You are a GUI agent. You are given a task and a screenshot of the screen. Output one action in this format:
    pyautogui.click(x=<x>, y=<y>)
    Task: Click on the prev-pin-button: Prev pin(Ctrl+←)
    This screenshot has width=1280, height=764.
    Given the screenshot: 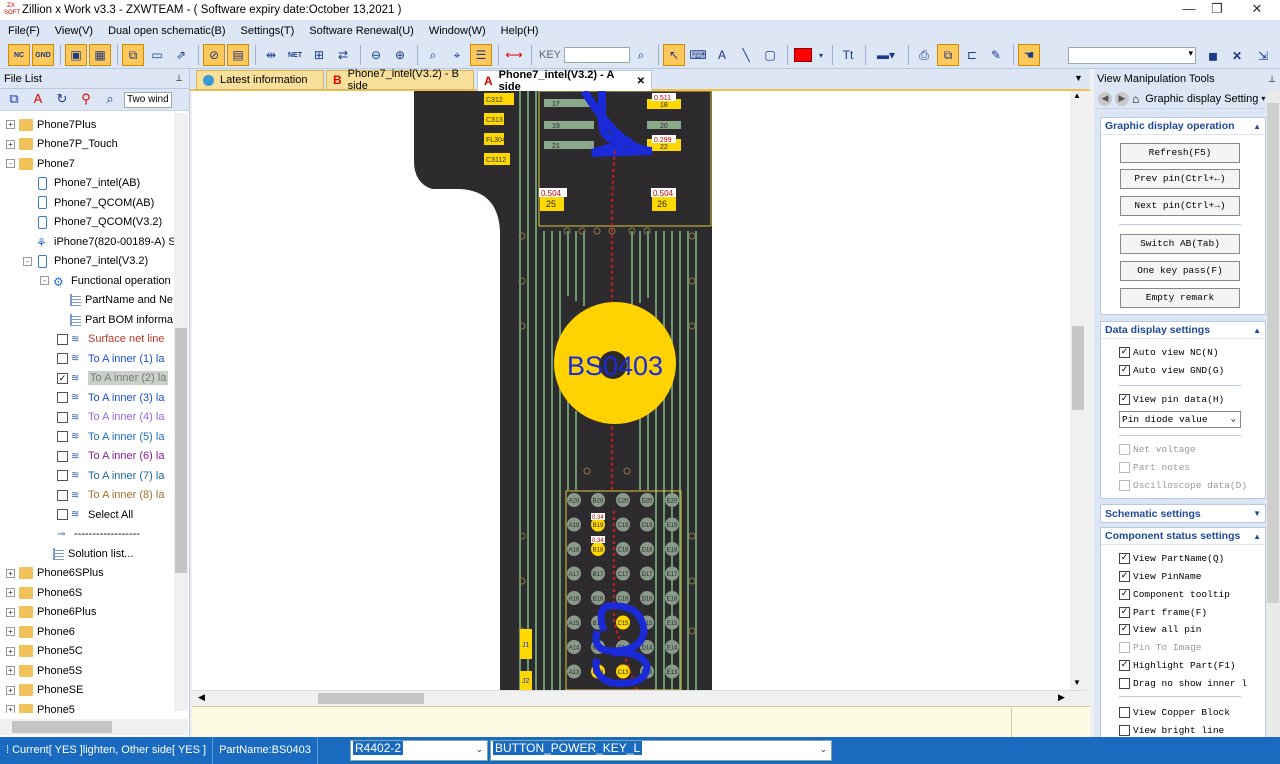 What is the action you would take?
    pyautogui.click(x=1180, y=179)
    